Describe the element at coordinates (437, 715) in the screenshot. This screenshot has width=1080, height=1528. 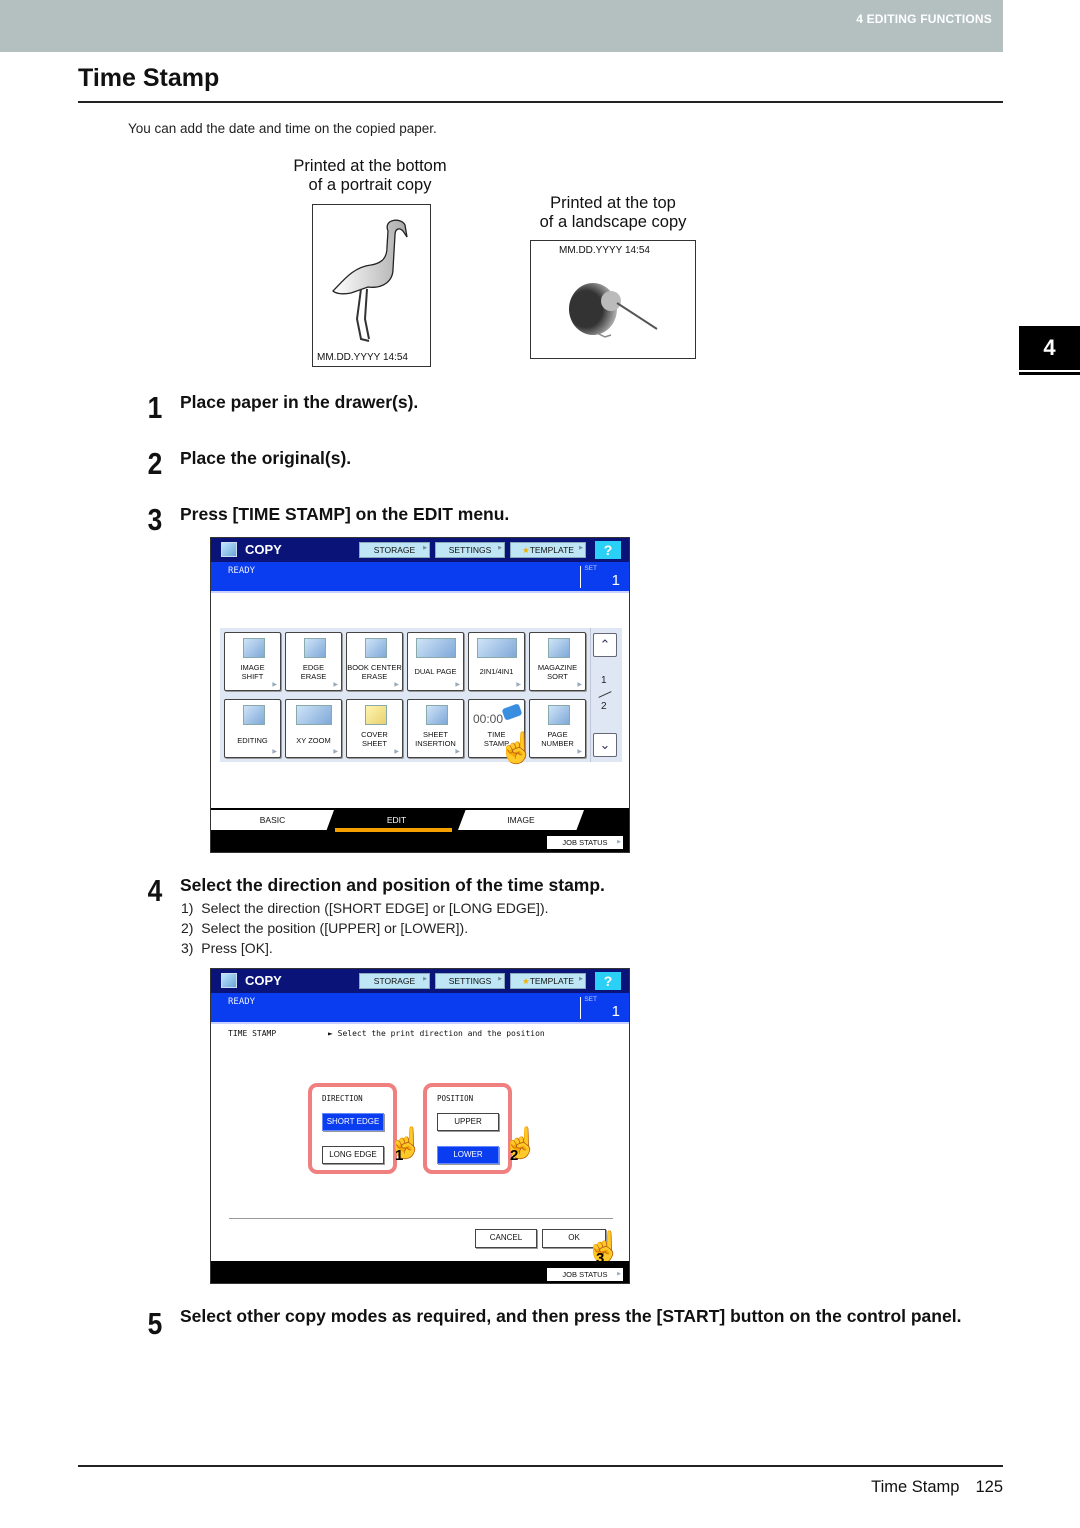
I see `sheet-insertion-icon` at that location.